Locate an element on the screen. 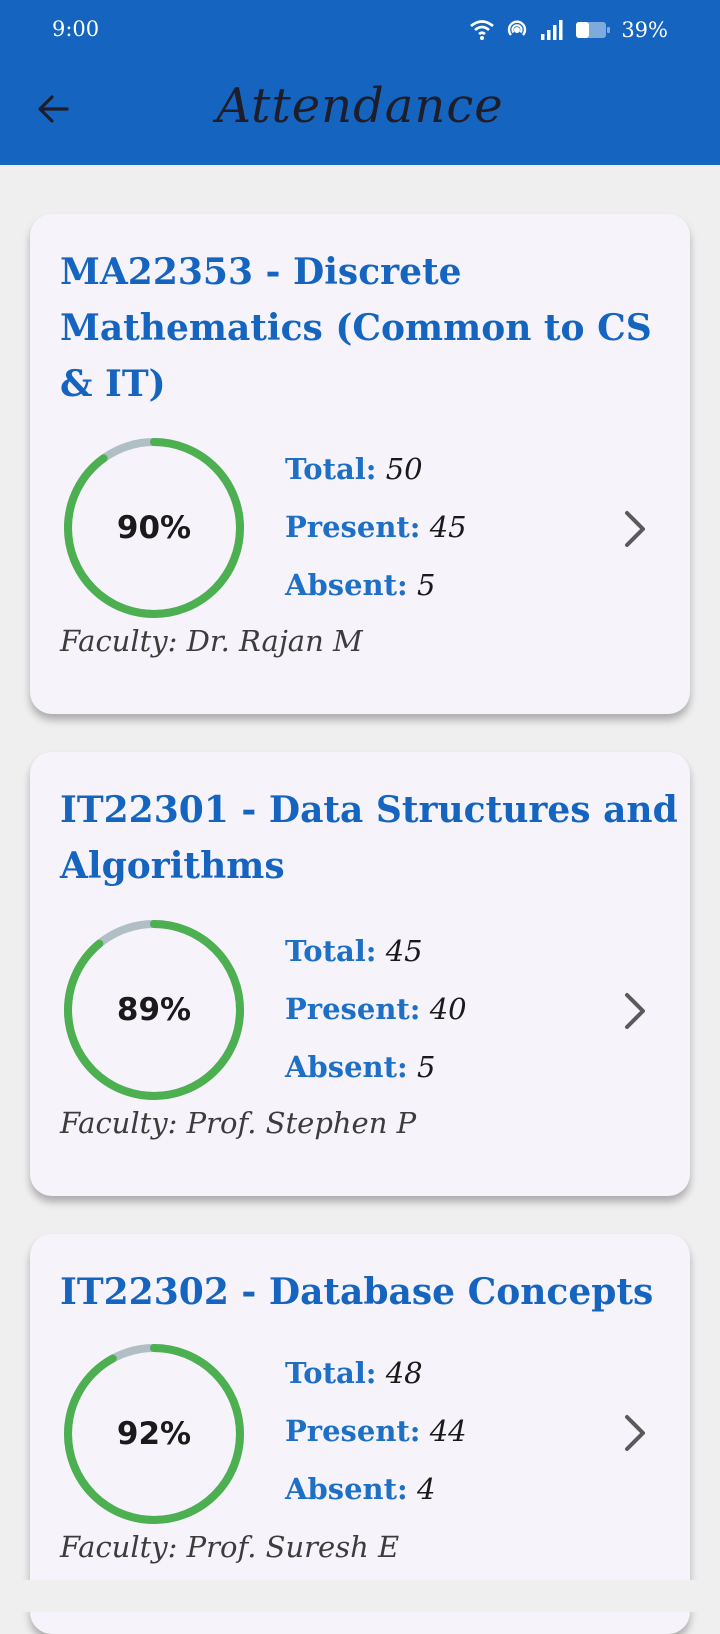 The image size is (720, 1634). present-value: 45 is located at coordinates (448, 527).